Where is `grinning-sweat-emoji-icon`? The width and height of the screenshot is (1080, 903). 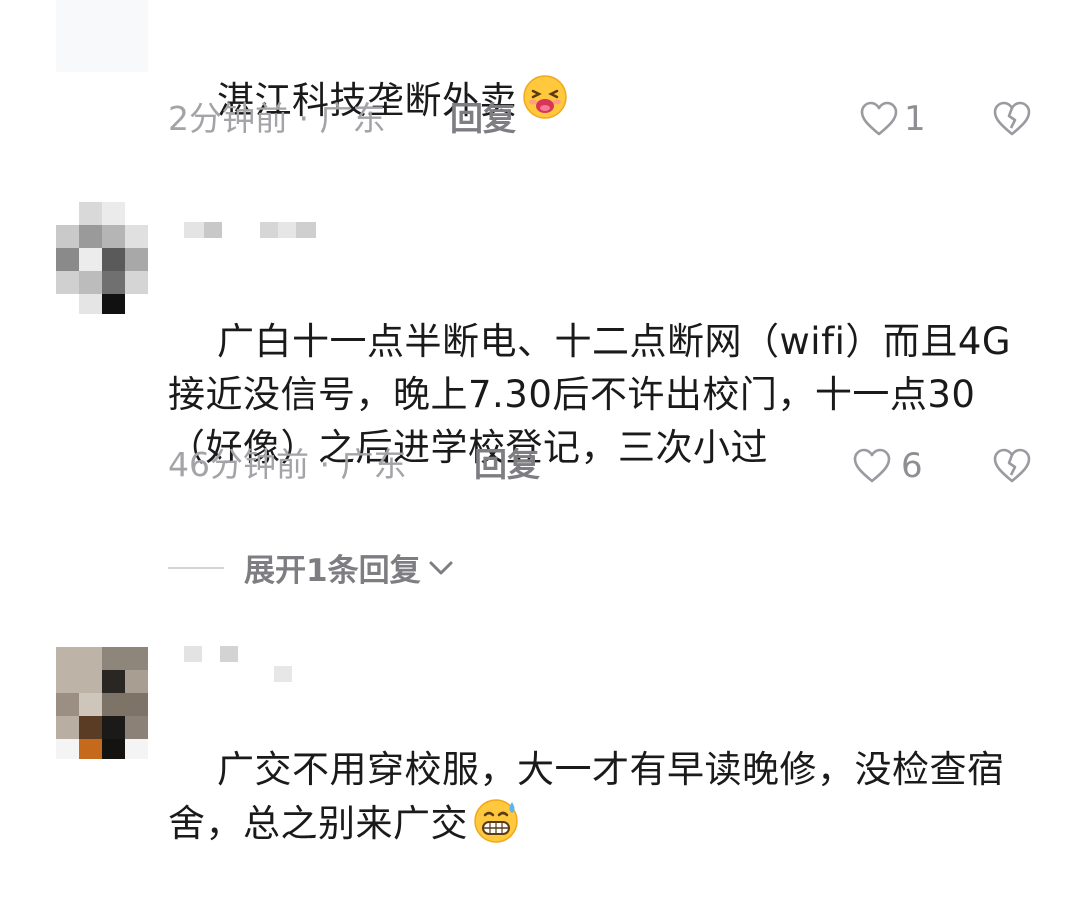
grinning-sweat-emoji-icon is located at coordinates (496, 821).